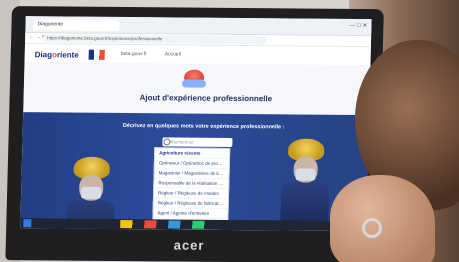  What do you see at coordinates (96, 54) in the screenshot?
I see `government-flag-icon` at bounding box center [96, 54].